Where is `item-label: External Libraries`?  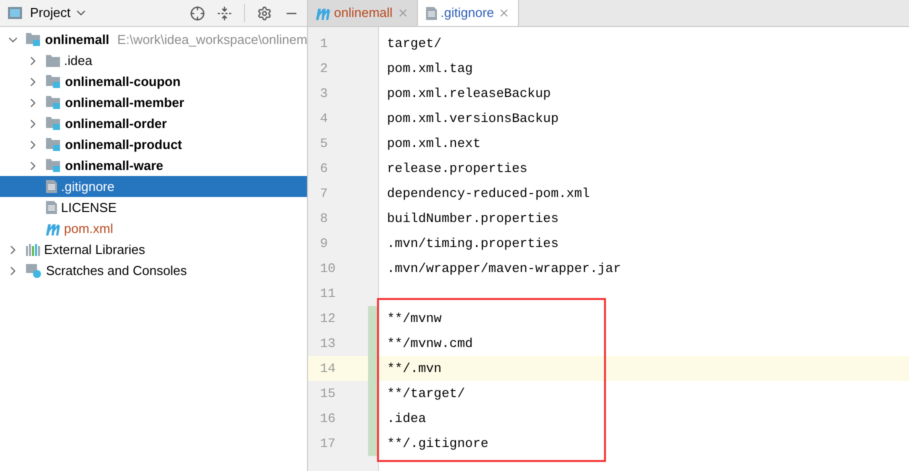 item-label: External Libraries is located at coordinates (95, 249).